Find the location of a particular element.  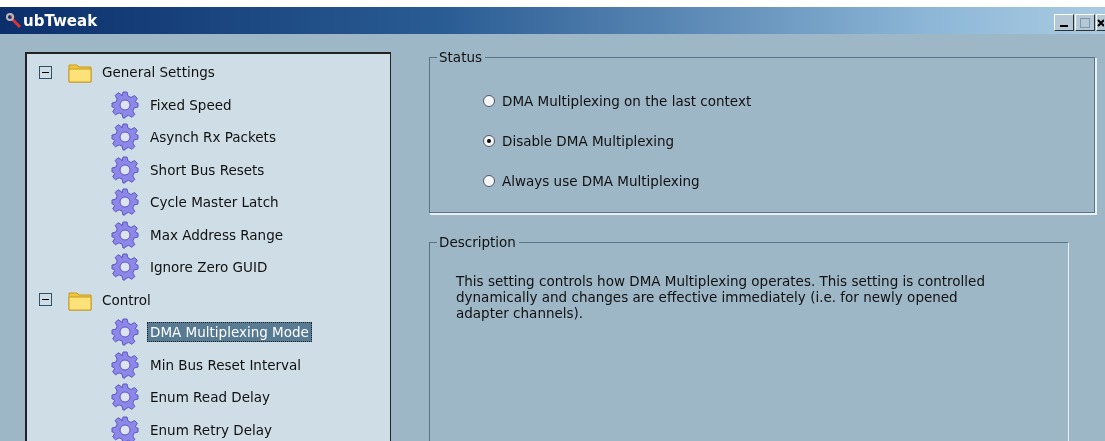

maximize-icon is located at coordinates (1085, 22).